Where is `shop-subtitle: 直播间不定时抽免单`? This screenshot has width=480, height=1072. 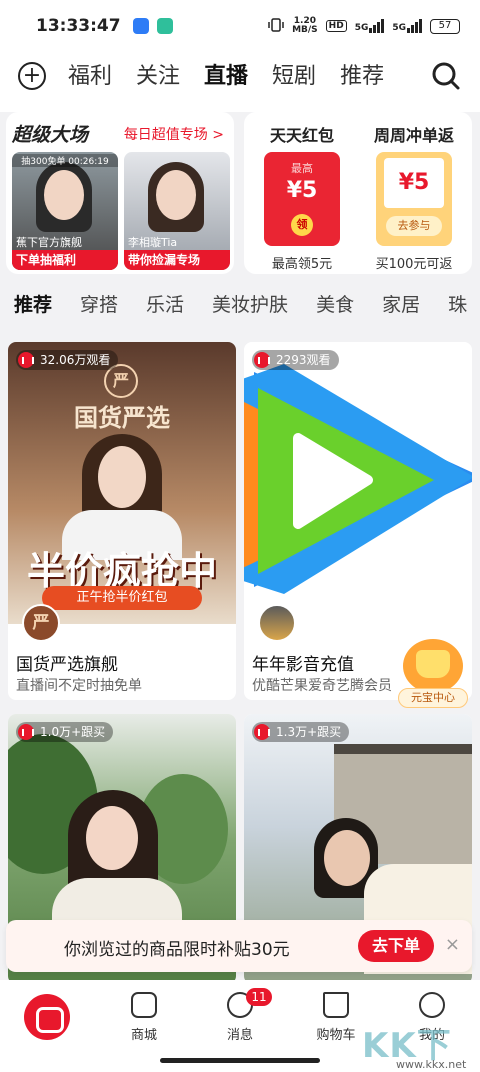 shop-subtitle: 直播间不定时抽免单 is located at coordinates (79, 686).